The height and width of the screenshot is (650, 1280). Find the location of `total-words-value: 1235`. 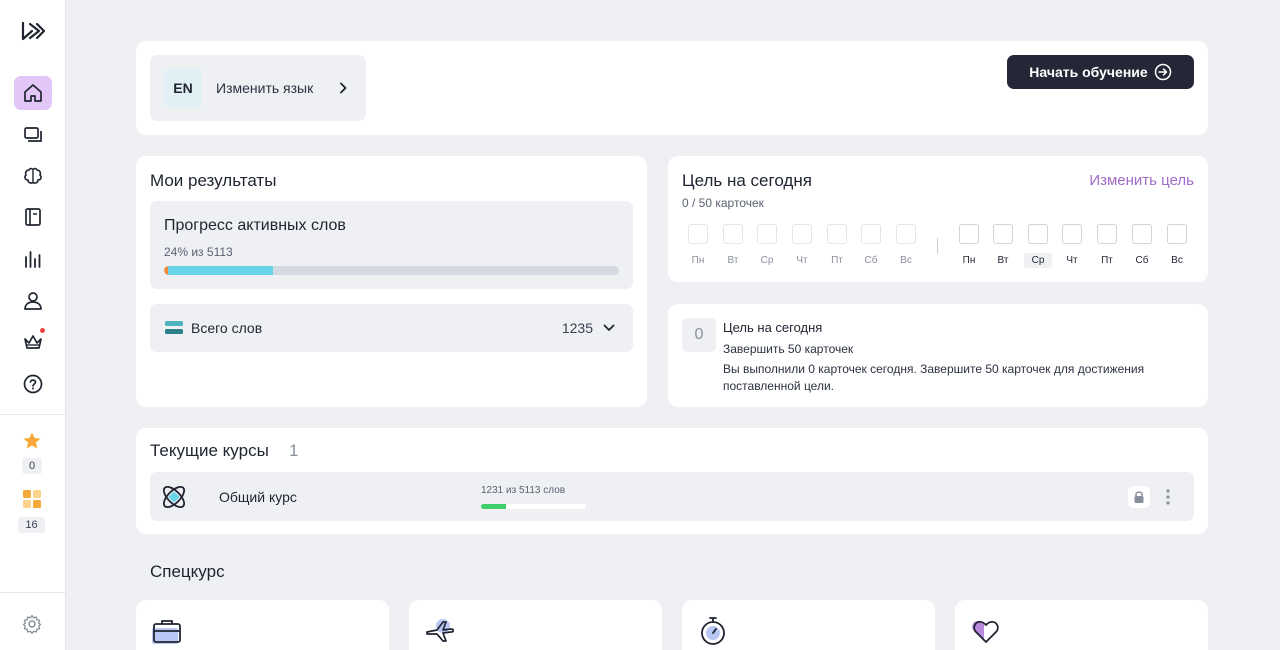

total-words-value: 1235 is located at coordinates (577, 328).